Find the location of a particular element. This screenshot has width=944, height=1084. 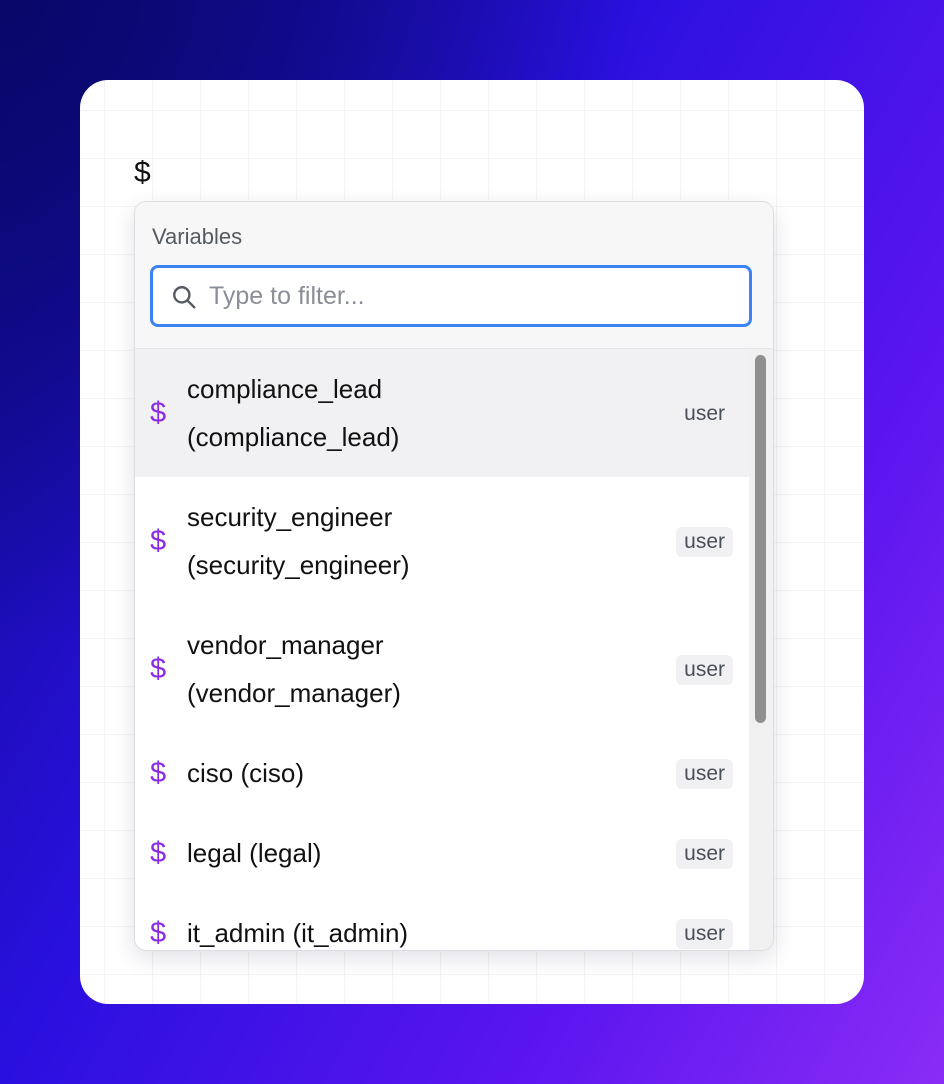

variable-key: (compliance_lead) is located at coordinates (293, 437).